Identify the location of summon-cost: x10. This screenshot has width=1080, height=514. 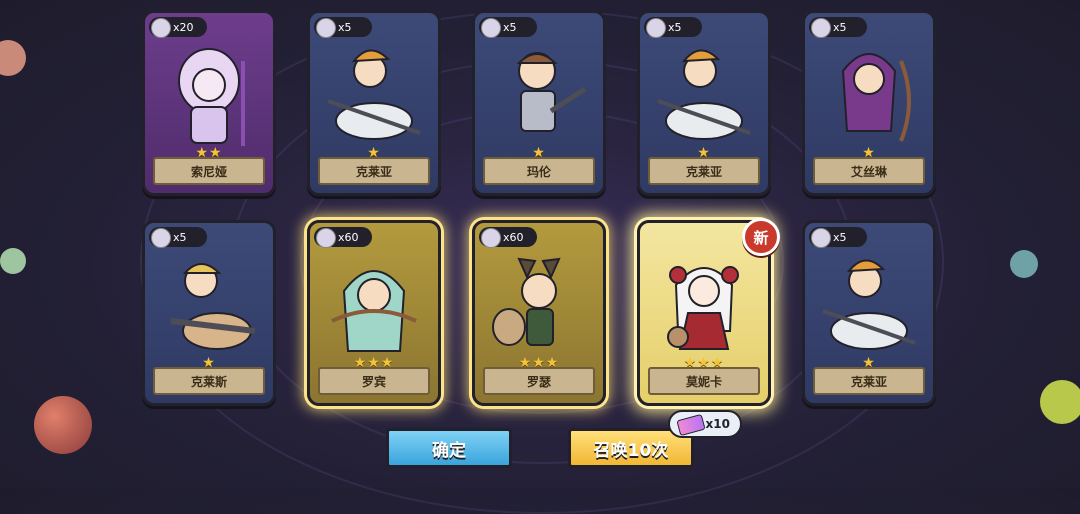
(705, 424).